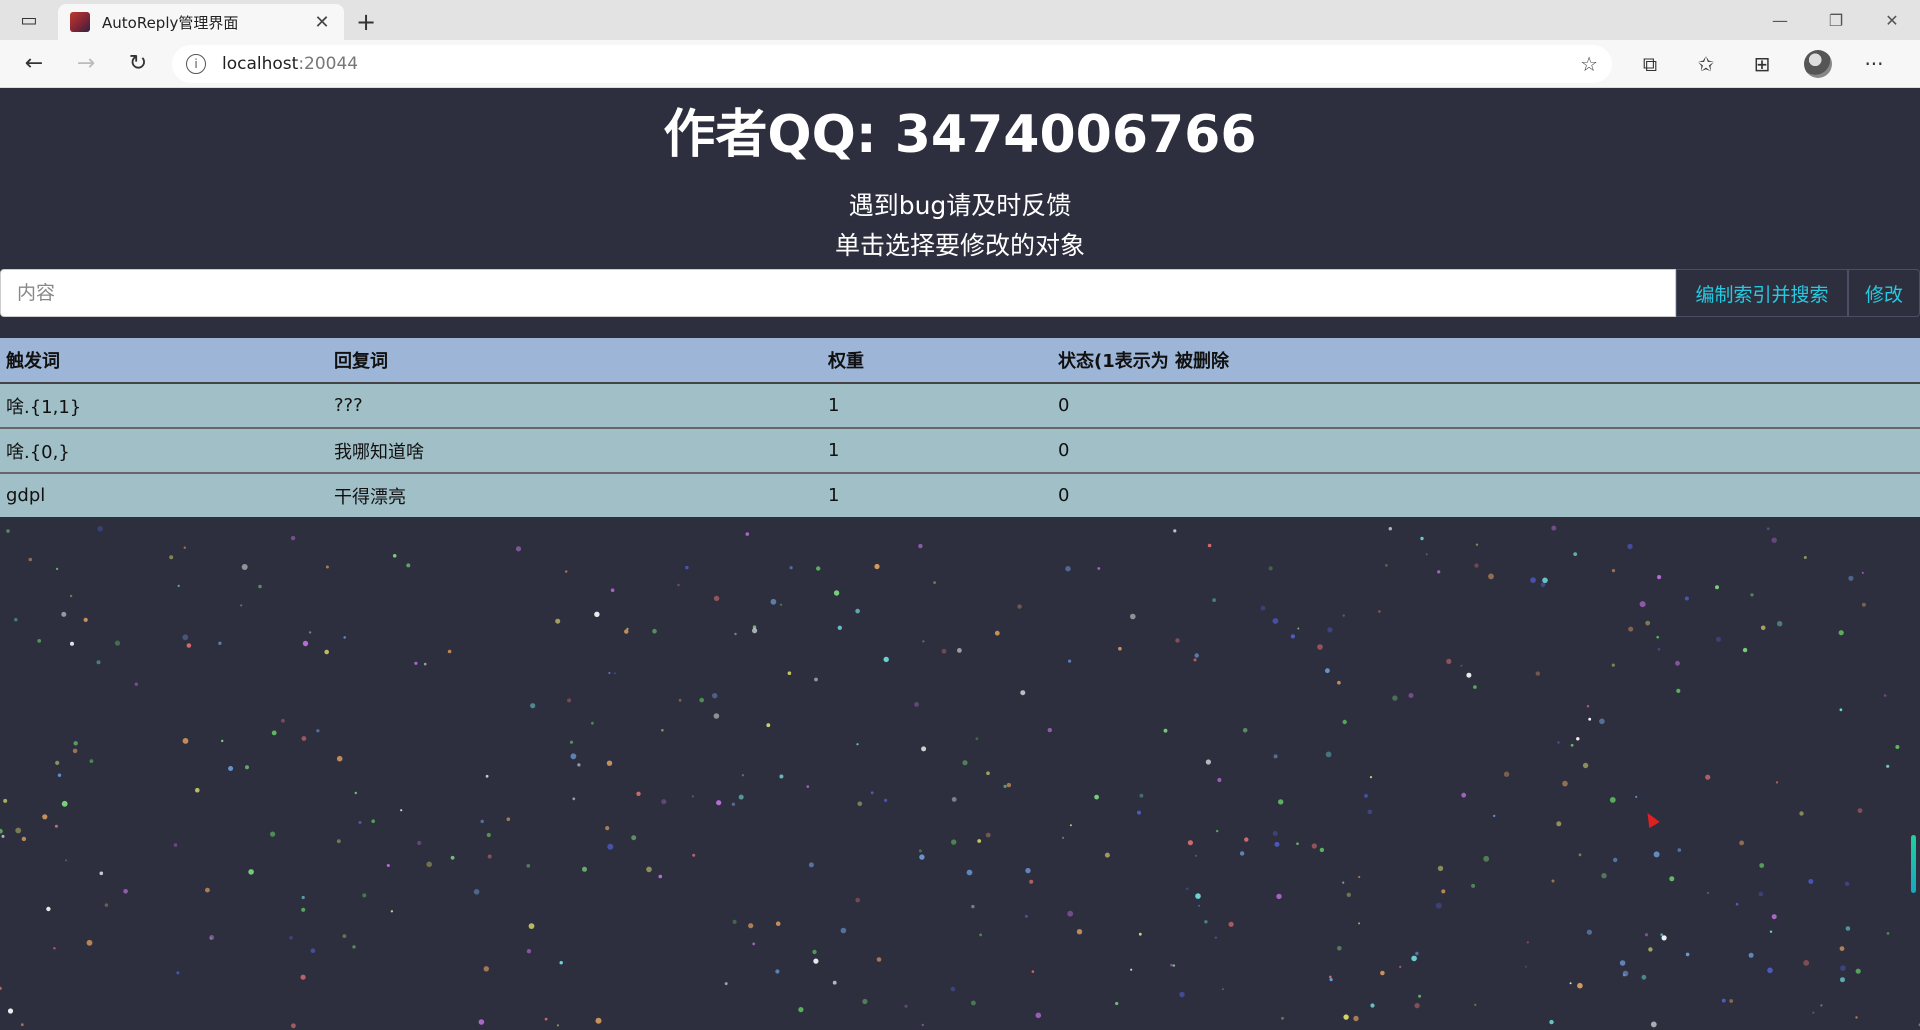 The image size is (1920, 1030). Describe the element at coordinates (1706, 64) in the screenshot. I see `favorites-icon: ✩` at that location.